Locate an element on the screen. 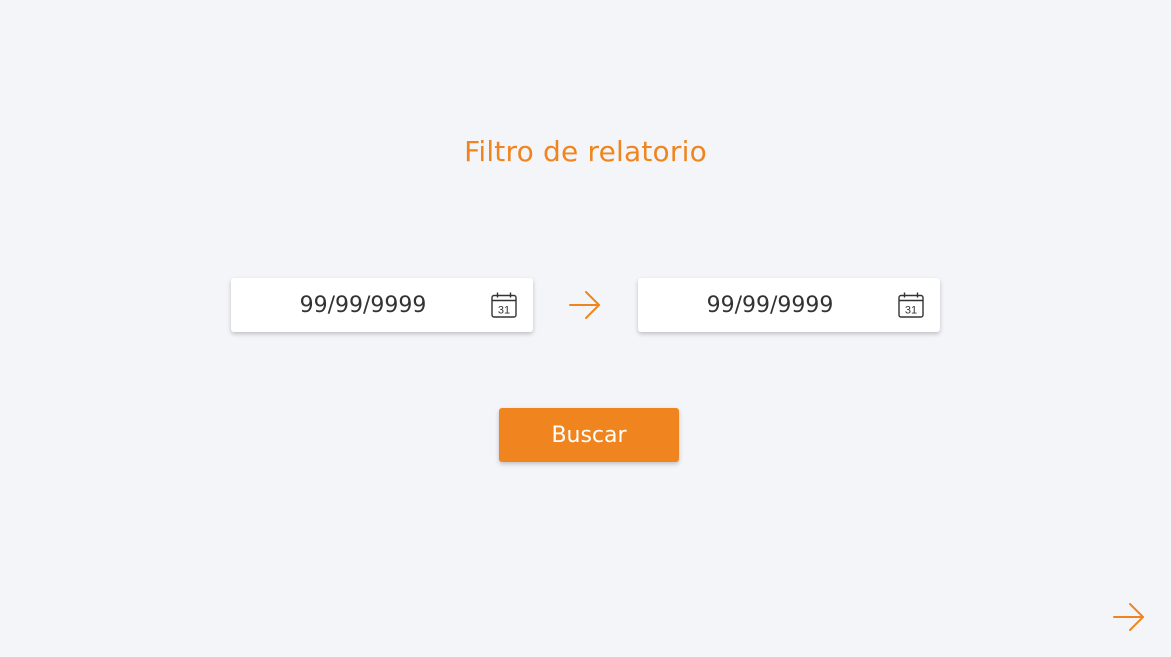  start-date-input is located at coordinates (363, 305).